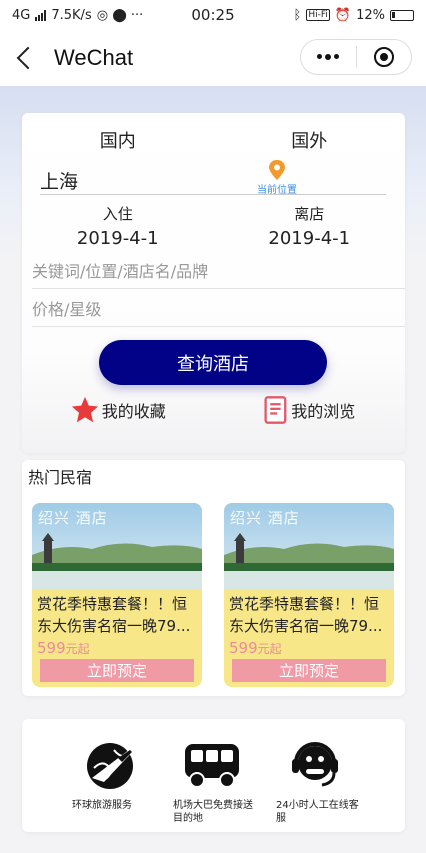 This screenshot has width=426, height=853. I want to click on close-button, so click(384, 57).